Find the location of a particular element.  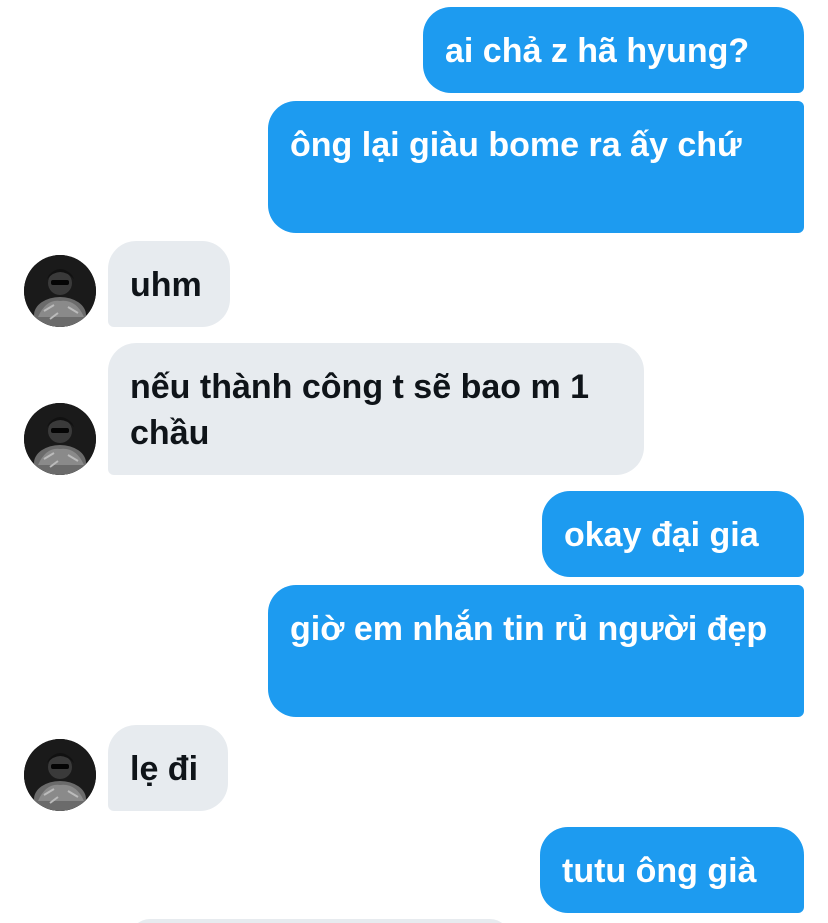

message-bubble-incoming: uhm is located at coordinates (169, 284).